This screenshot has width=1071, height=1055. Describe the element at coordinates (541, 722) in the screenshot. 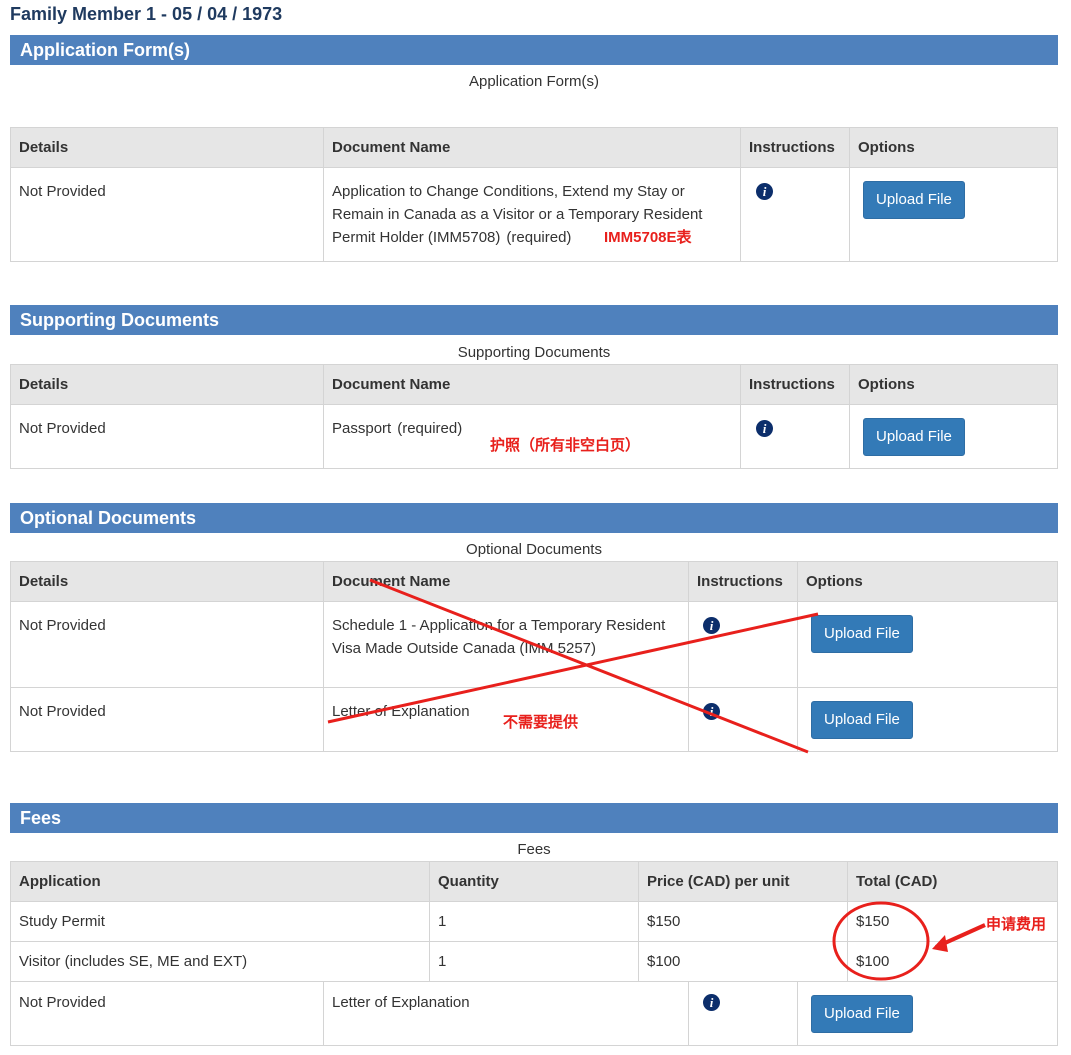

I see `annotation-not-needed: 不需要提供` at that location.